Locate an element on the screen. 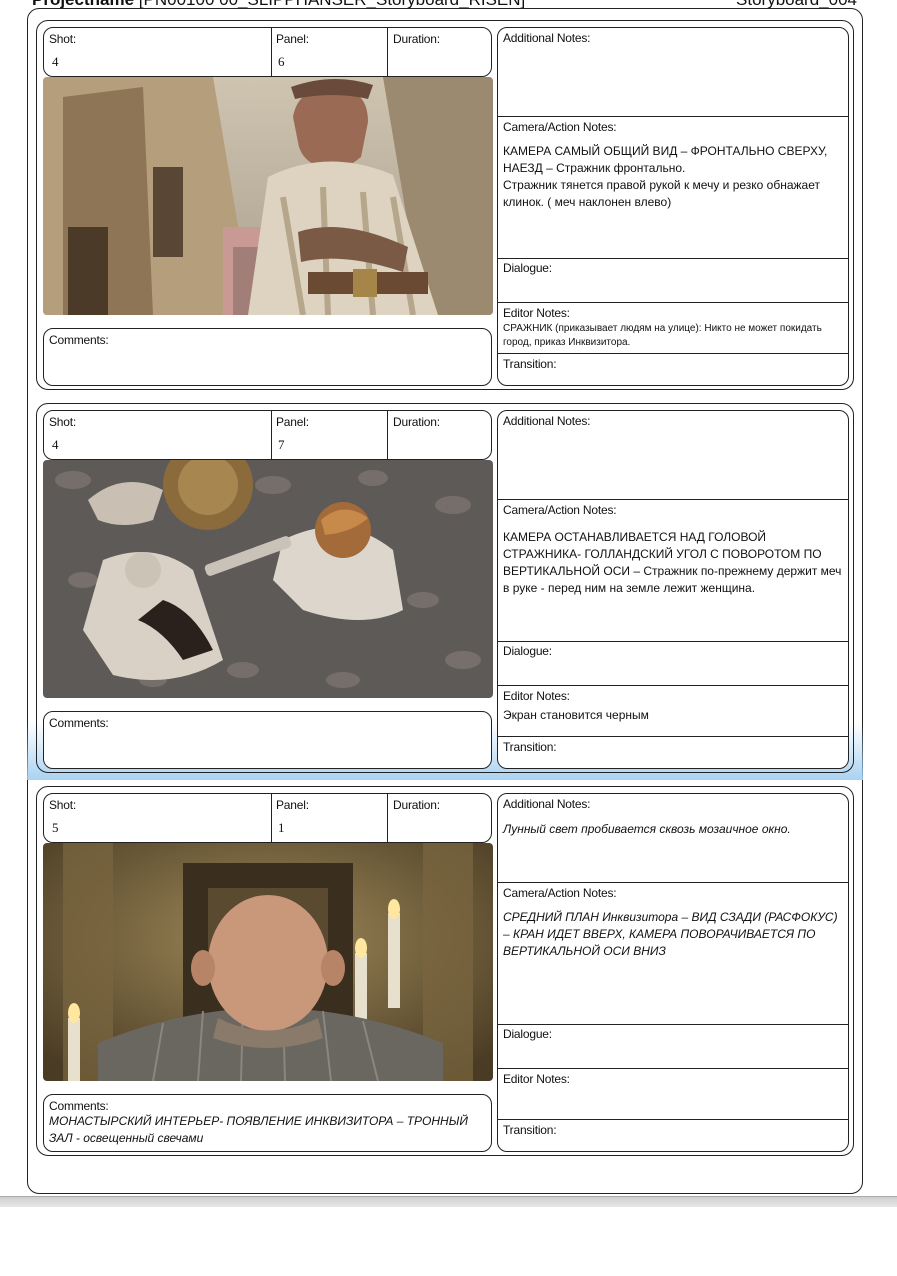 This screenshot has height=1276, width=897. shot-info-box: Shot: 5 Panel: 1 Duration: is located at coordinates (267, 818).